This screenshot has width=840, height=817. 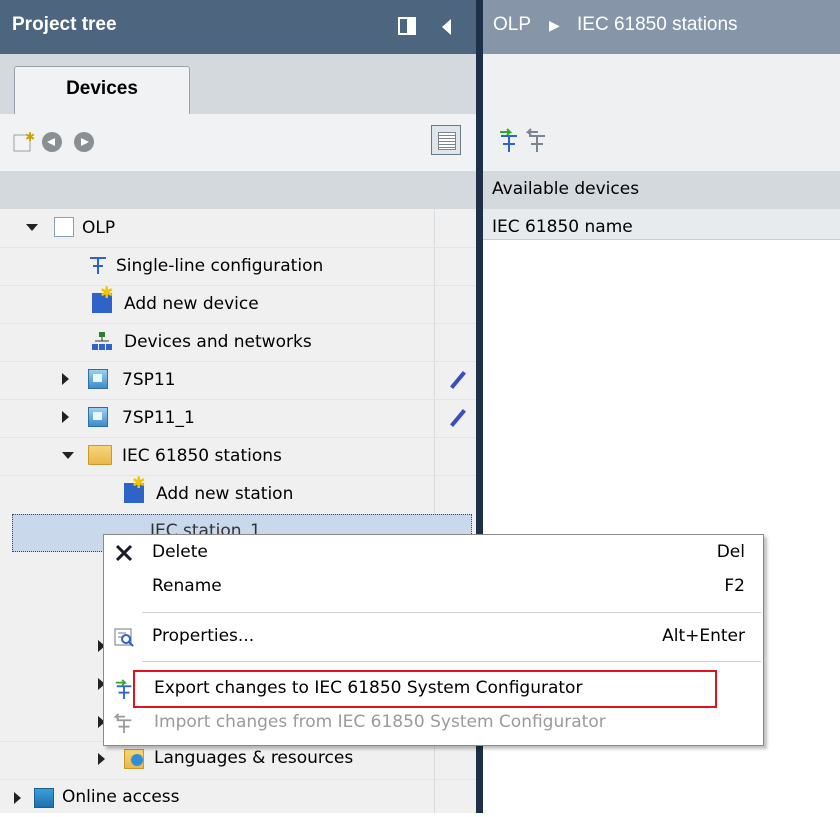 I want to click on tab-devices: Devices, so click(x=102, y=90).